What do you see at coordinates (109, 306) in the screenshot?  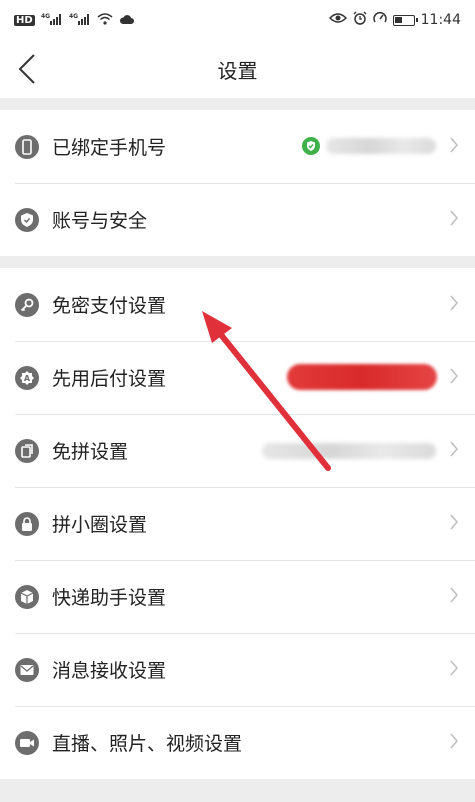 I see `settings-item-label: 免密支付设置` at bounding box center [109, 306].